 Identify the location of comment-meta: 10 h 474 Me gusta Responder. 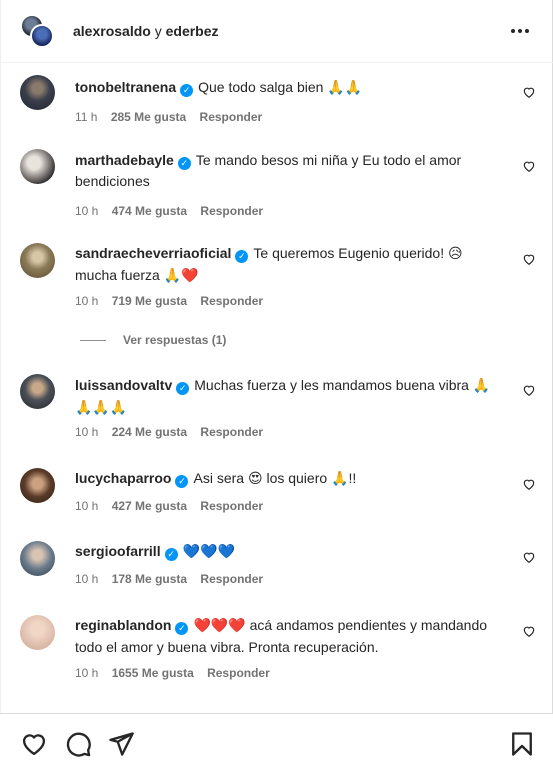
(174, 211).